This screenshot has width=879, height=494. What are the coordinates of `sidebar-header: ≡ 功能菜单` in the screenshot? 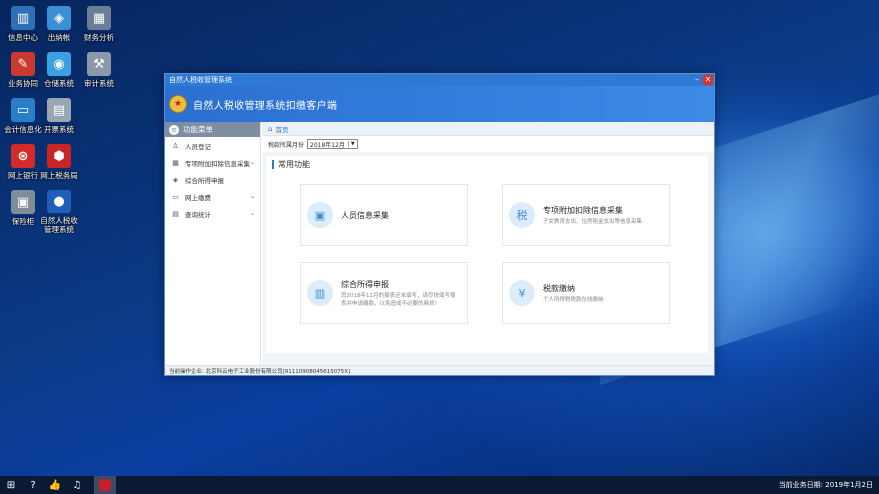 It's located at (212, 129).